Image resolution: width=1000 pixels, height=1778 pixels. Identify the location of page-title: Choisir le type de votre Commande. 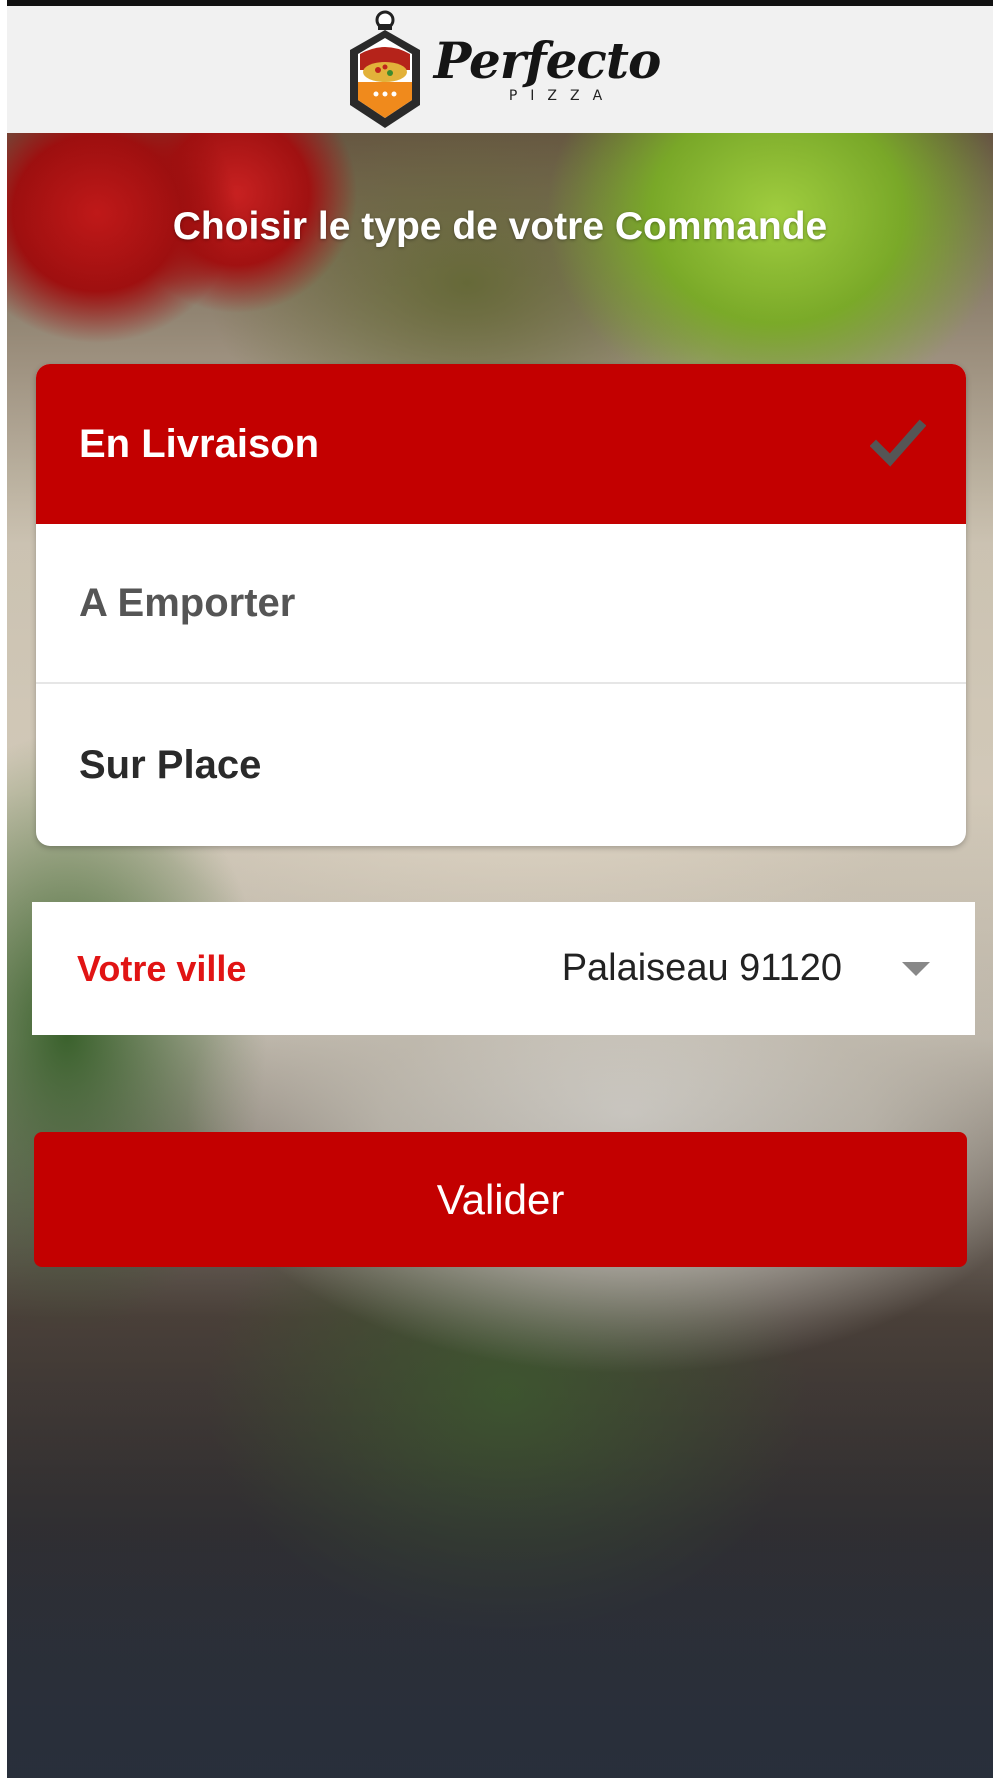
(500, 226).